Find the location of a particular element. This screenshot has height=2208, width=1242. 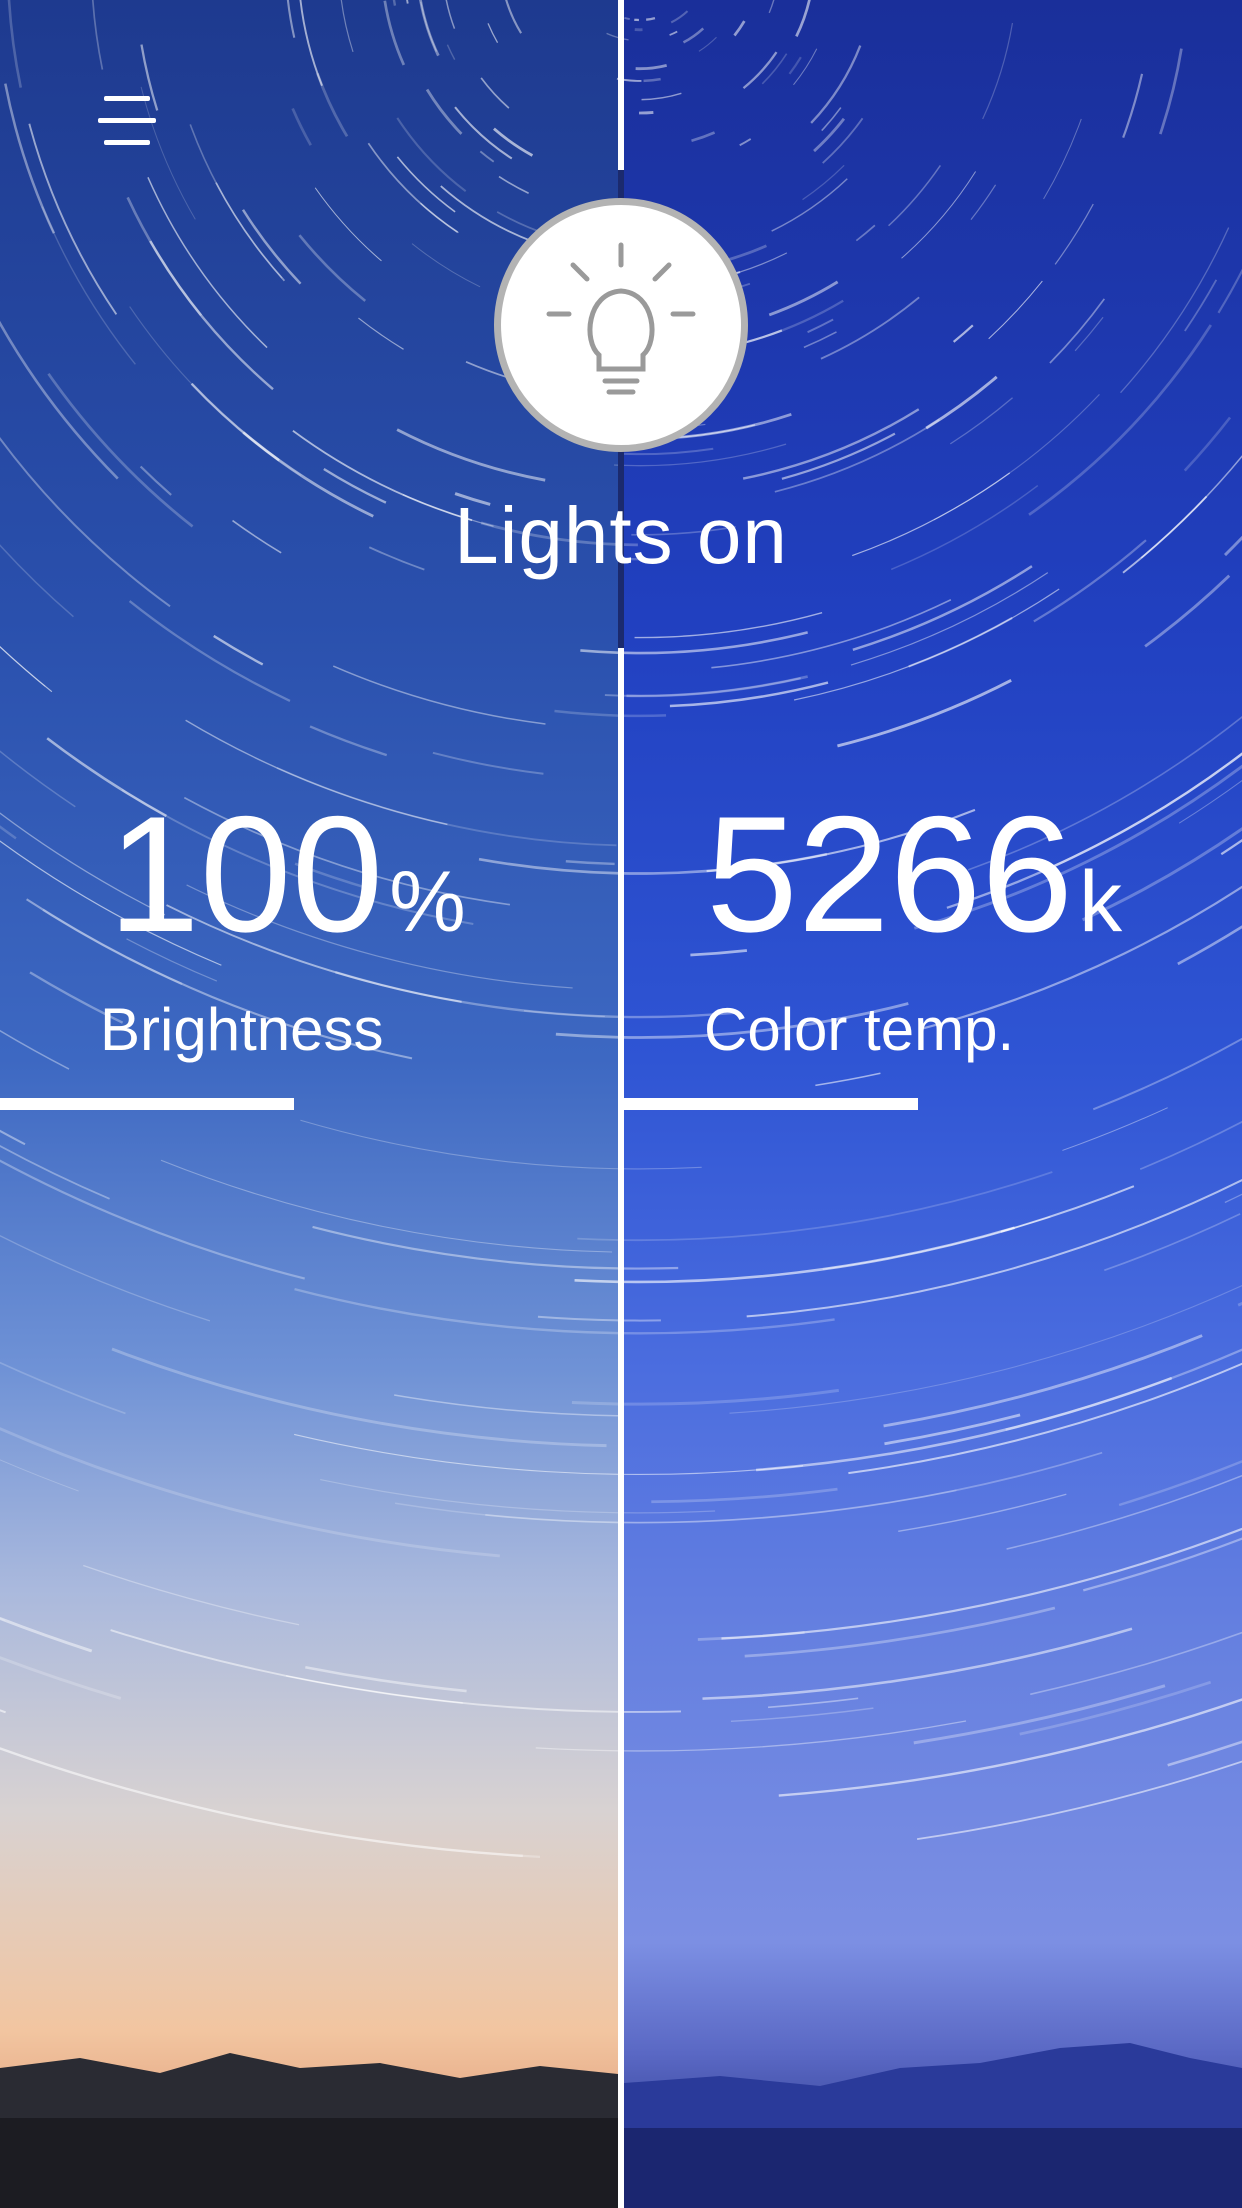

color-temp-unit: k is located at coordinates (1101, 902).